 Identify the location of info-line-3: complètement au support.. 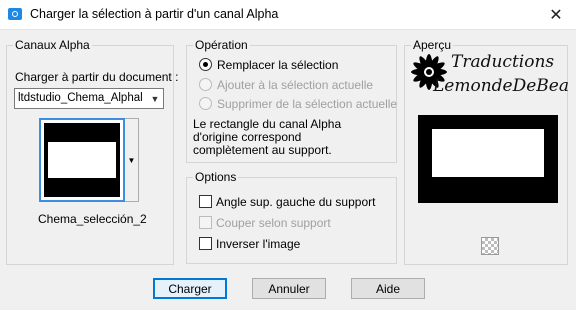
(262, 150).